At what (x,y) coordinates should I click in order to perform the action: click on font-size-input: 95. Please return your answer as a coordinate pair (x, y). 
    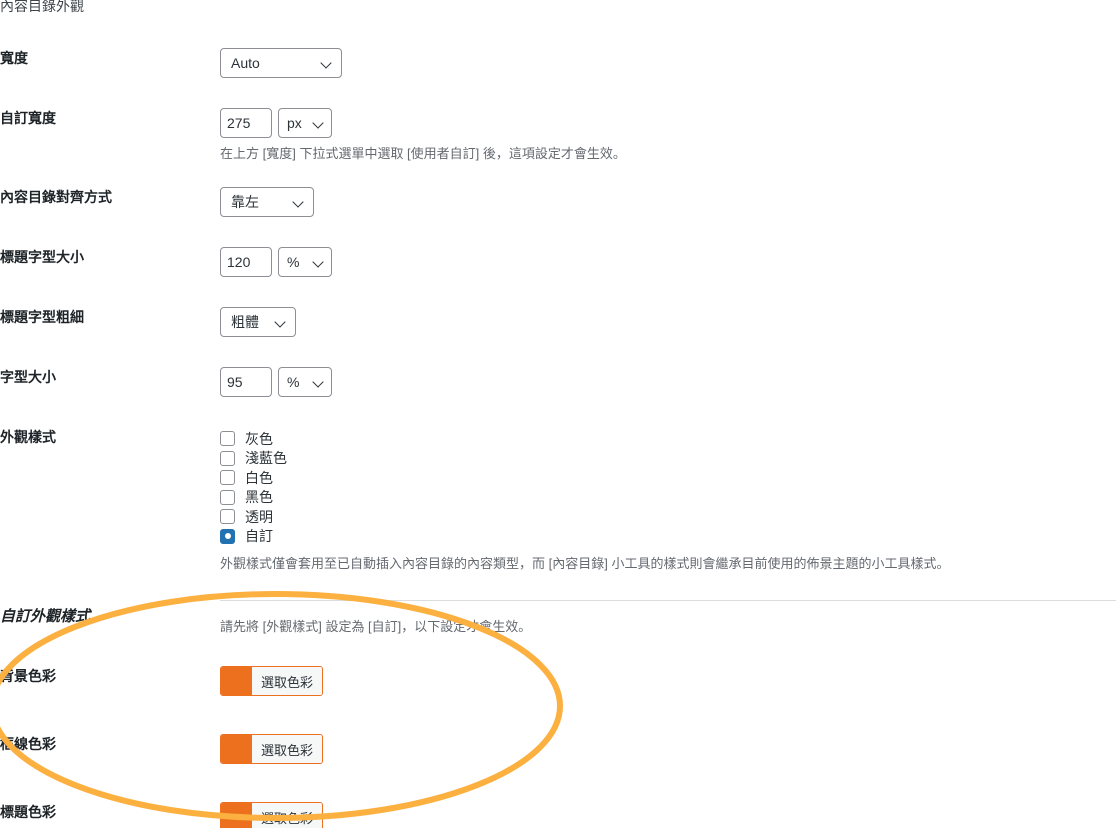
    Looking at the image, I should click on (246, 382).